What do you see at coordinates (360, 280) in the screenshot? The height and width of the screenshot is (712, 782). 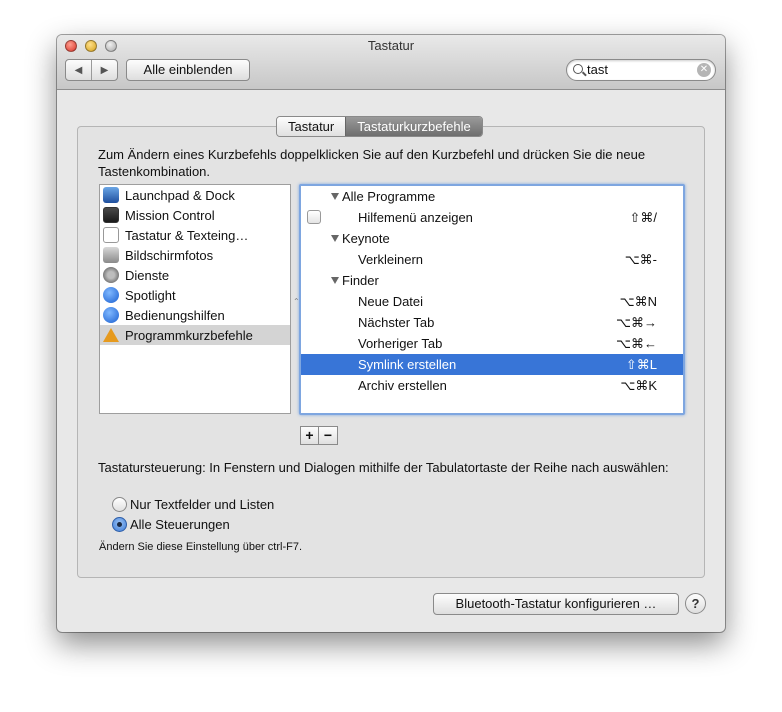 I see `group-label: Finder` at bounding box center [360, 280].